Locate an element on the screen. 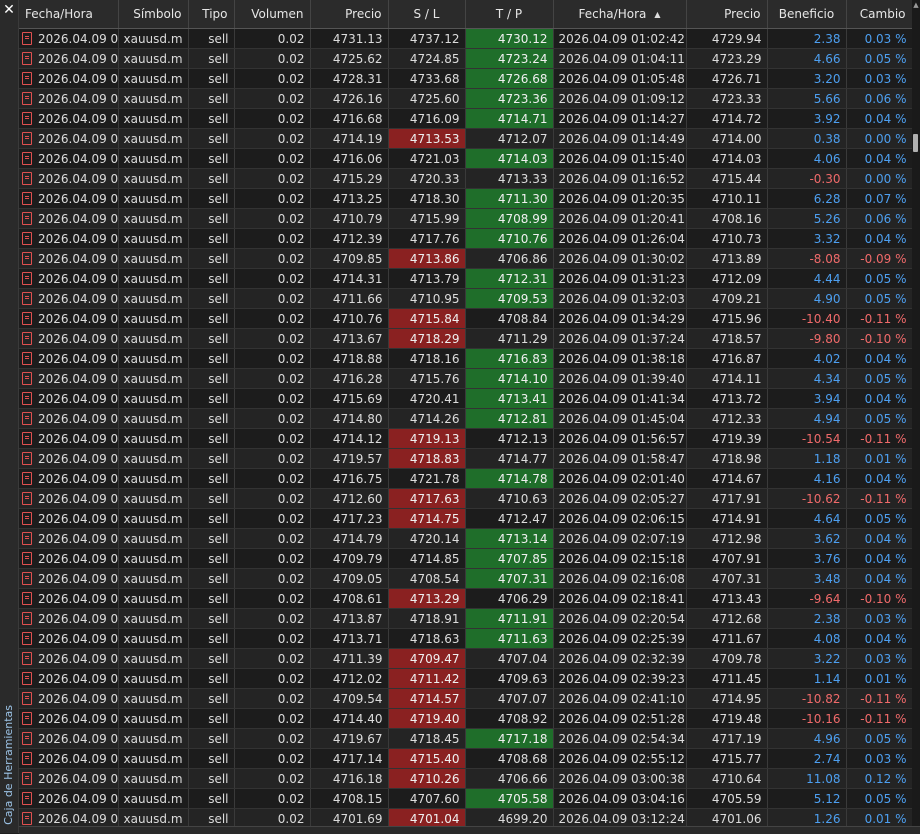  cell-close-price: 4715.77 is located at coordinates (727, 758).